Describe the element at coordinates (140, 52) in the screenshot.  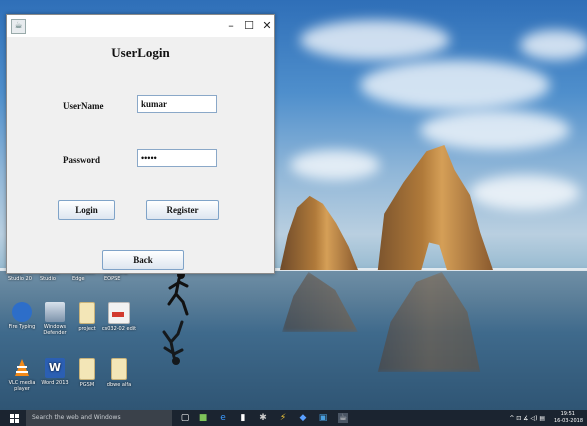
I see `form-title: UserLogin` at that location.